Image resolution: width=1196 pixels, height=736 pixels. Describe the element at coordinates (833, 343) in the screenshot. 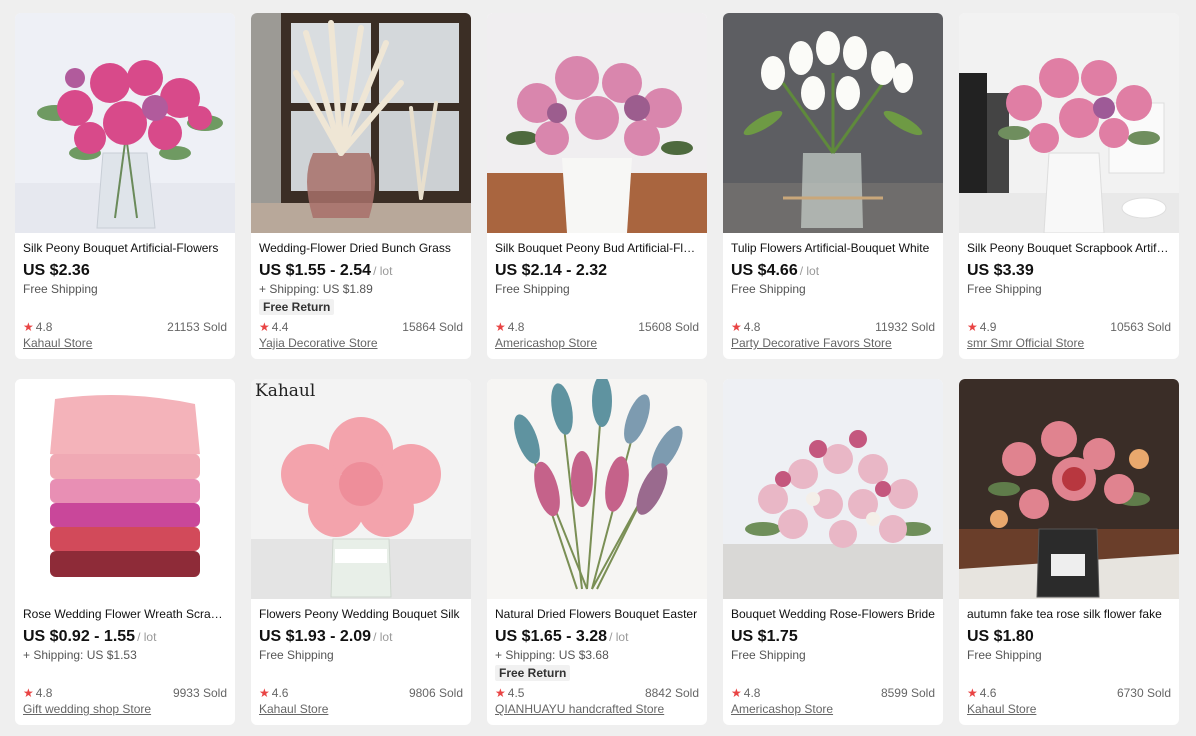

I see `store-link: Party Decorative Favors Store` at that location.